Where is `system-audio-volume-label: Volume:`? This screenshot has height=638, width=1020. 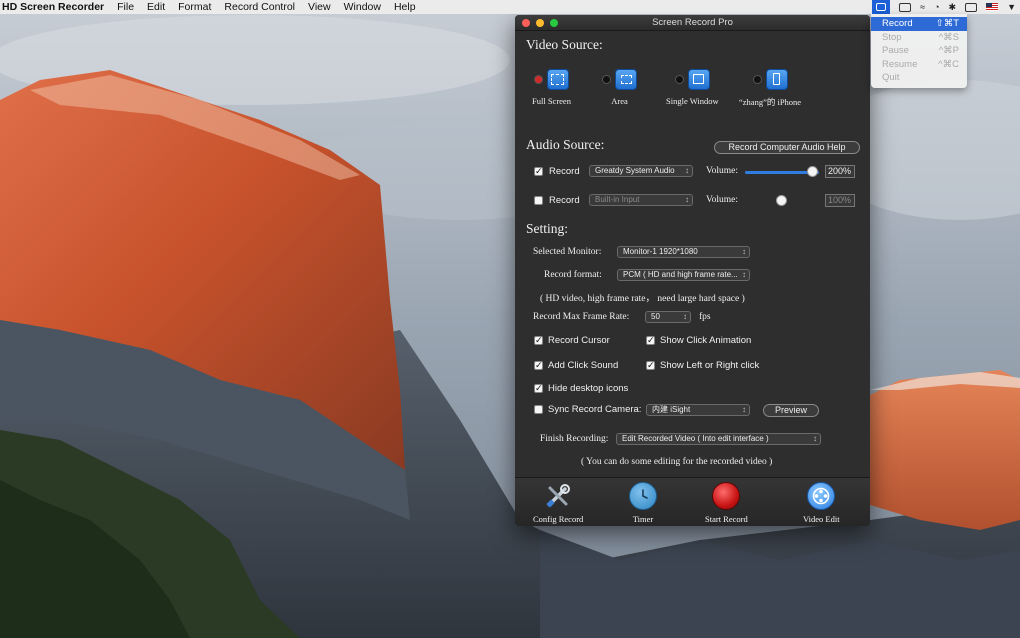
system-audio-volume-label: Volume: is located at coordinates (722, 171).